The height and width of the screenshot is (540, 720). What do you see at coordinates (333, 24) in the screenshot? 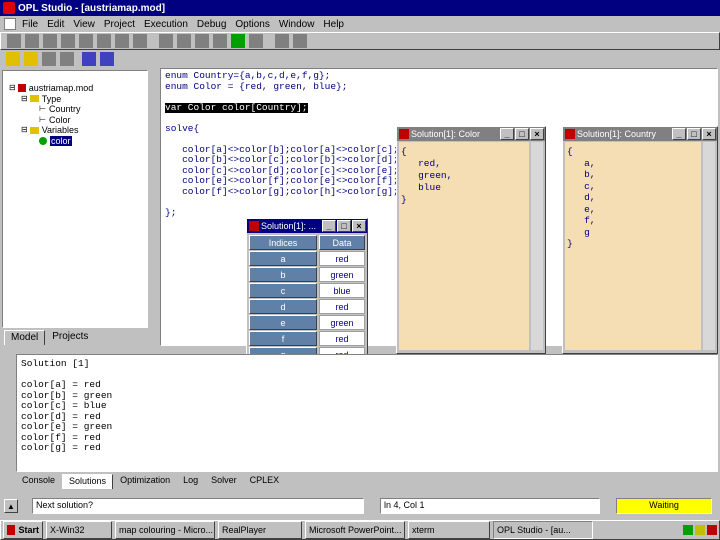
I see `menu-help: Help` at bounding box center [333, 24].